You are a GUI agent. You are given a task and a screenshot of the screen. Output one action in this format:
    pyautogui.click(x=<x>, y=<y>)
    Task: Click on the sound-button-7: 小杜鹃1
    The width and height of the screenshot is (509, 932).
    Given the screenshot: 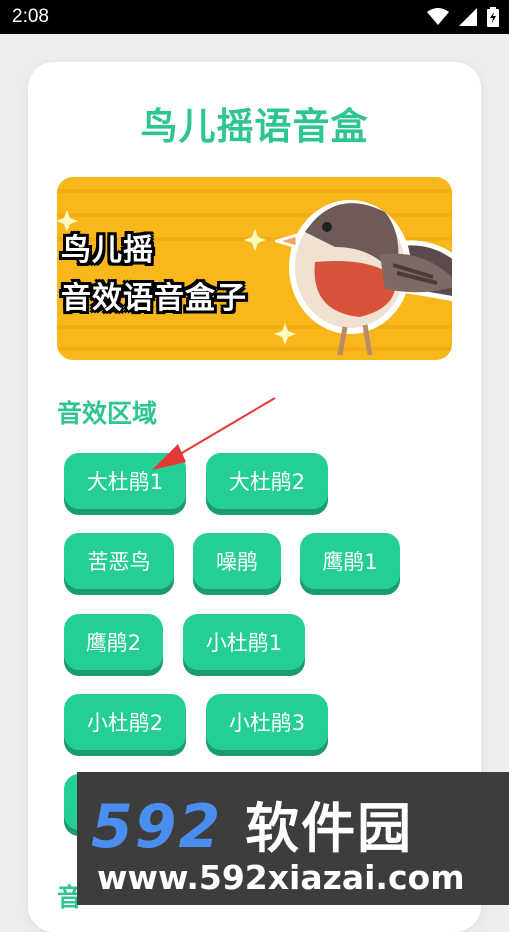 What is the action you would take?
    pyautogui.click(x=244, y=642)
    